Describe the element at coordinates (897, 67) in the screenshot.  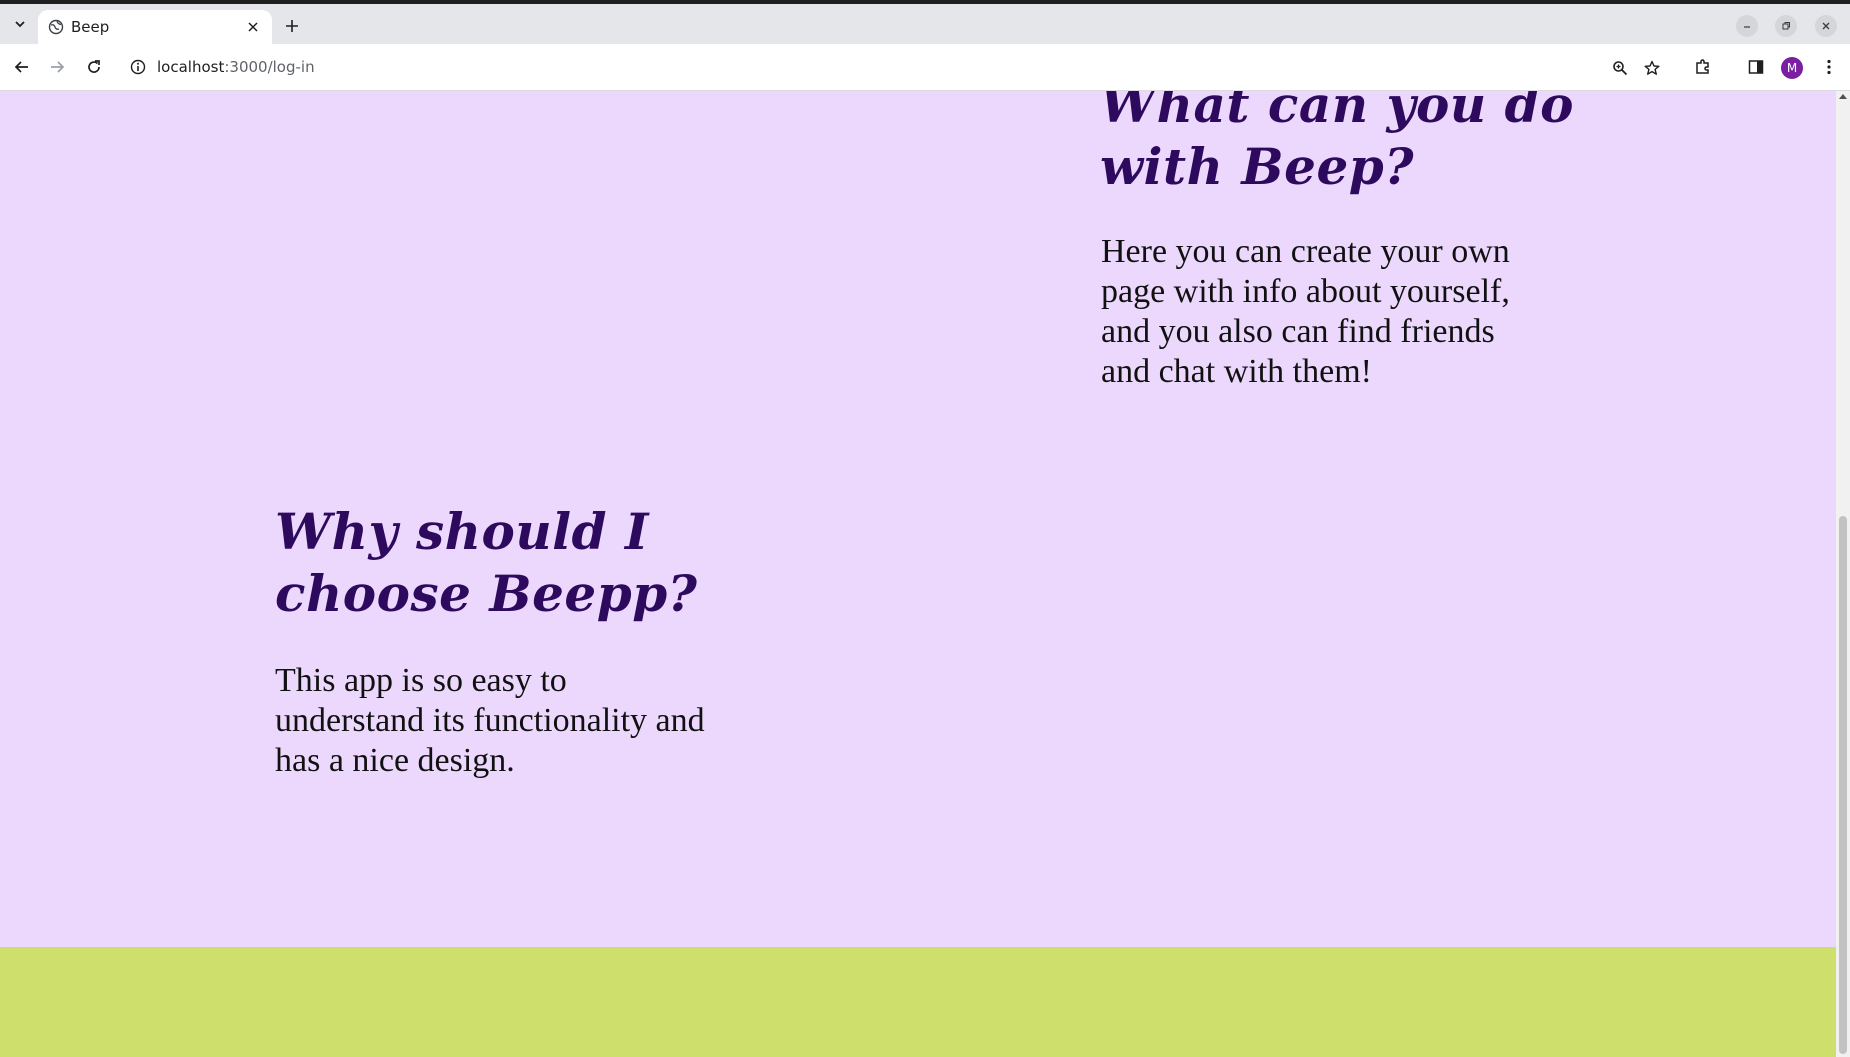
I see `address-bar: localhost:3000/log-in` at that location.